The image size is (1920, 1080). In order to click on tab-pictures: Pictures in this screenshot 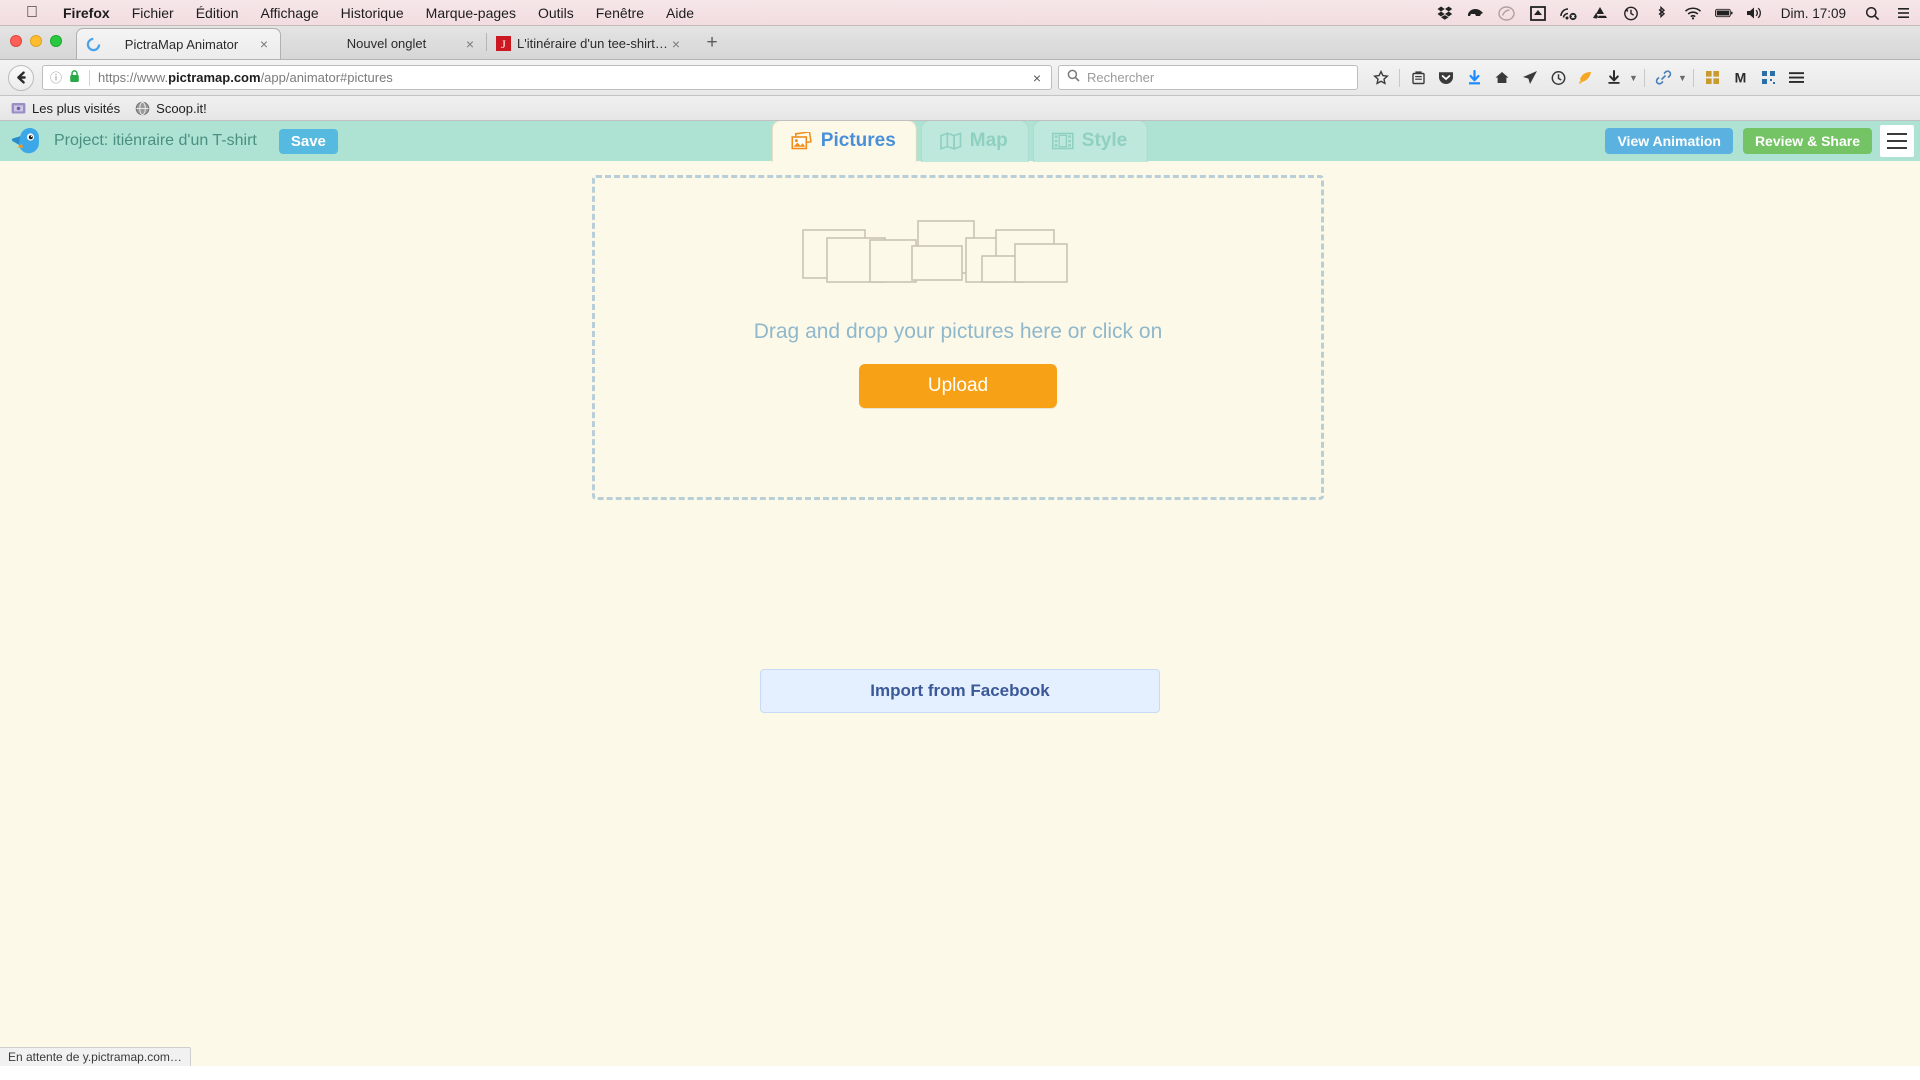, I will do `click(844, 141)`.